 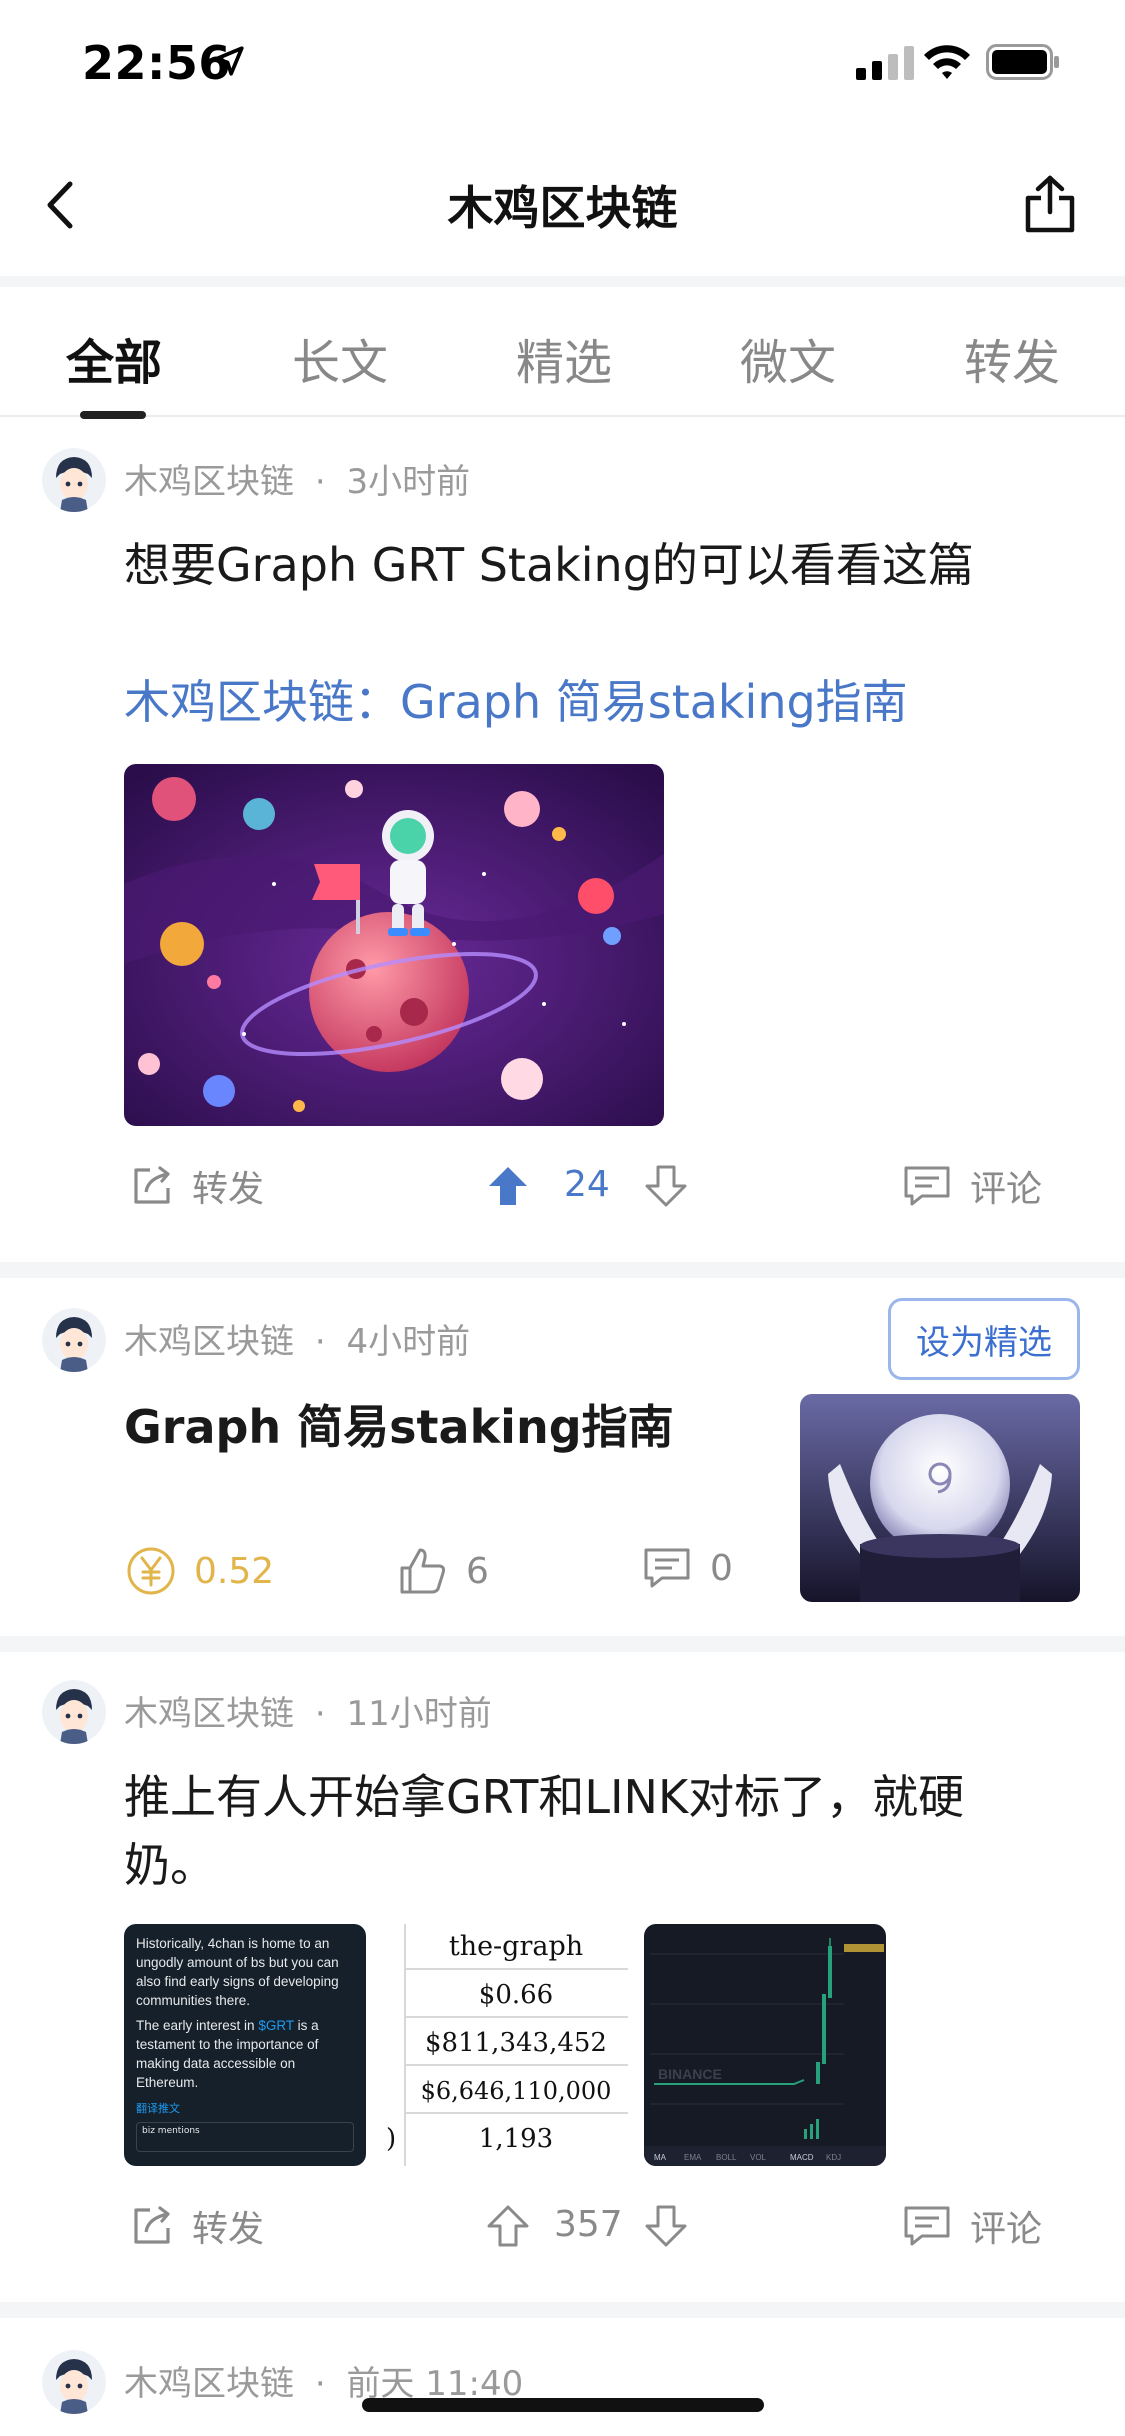 I want to click on post-meta: 木鸡区块链 · 3小时前, so click(x=297, y=478).